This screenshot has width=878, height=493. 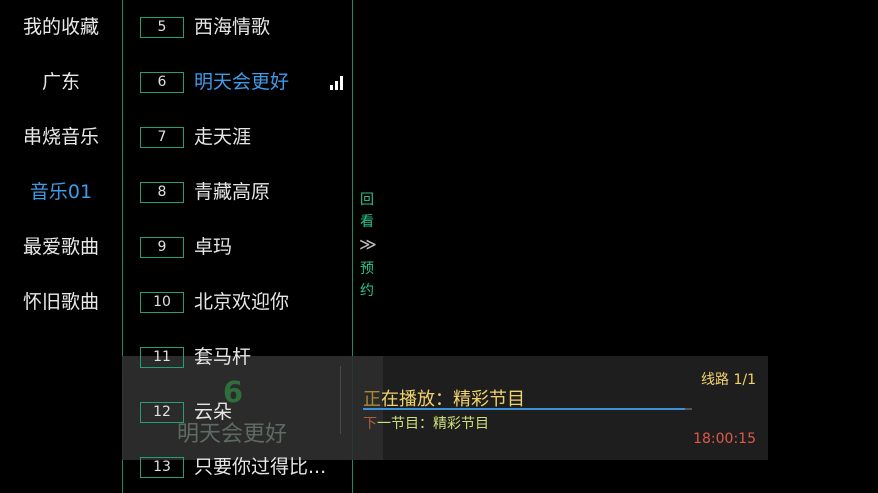 I want to click on channel-name: 走天涯, so click(x=223, y=137).